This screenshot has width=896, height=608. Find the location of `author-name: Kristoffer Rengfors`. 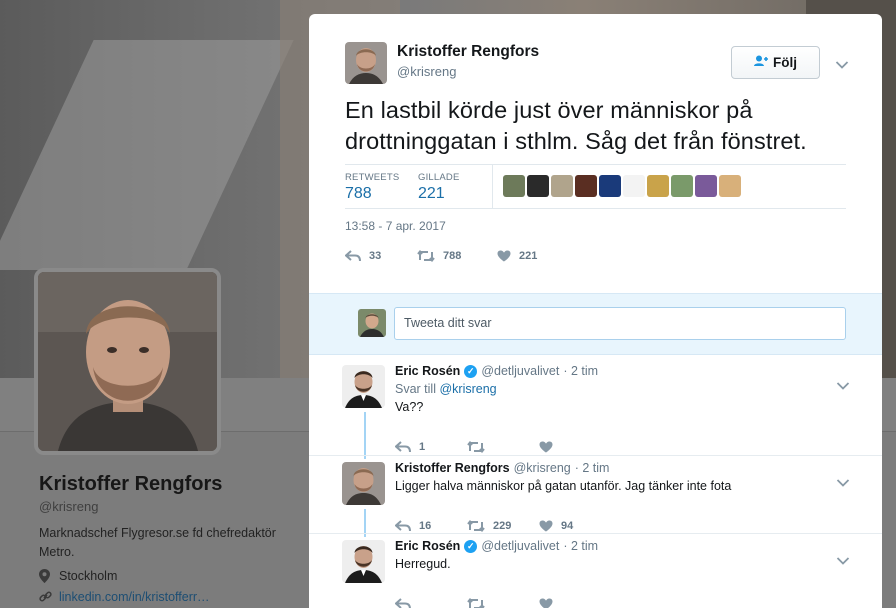

author-name: Kristoffer Rengfors is located at coordinates (468, 52).